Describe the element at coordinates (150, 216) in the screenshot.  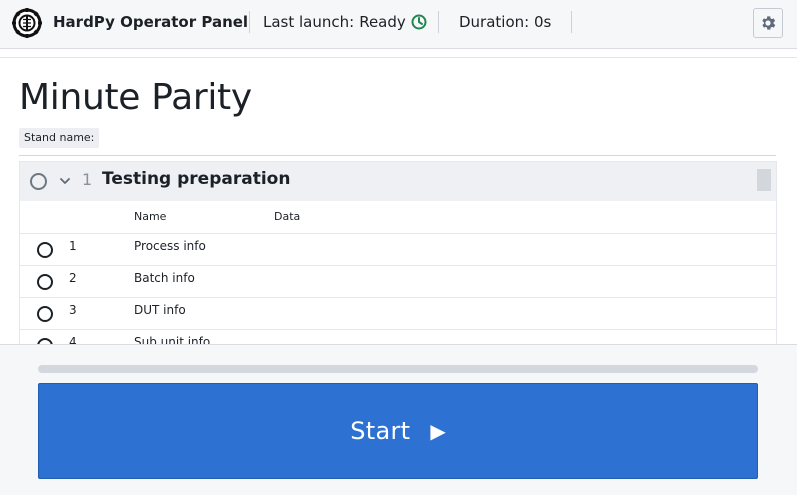
I see `column-header-name: Name` at that location.